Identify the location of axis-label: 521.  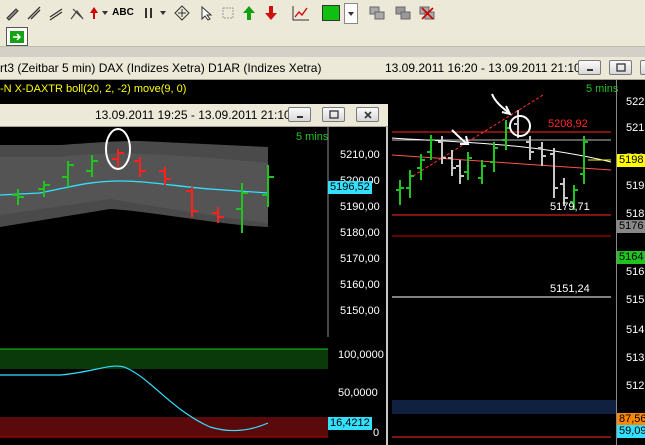
(635, 128).